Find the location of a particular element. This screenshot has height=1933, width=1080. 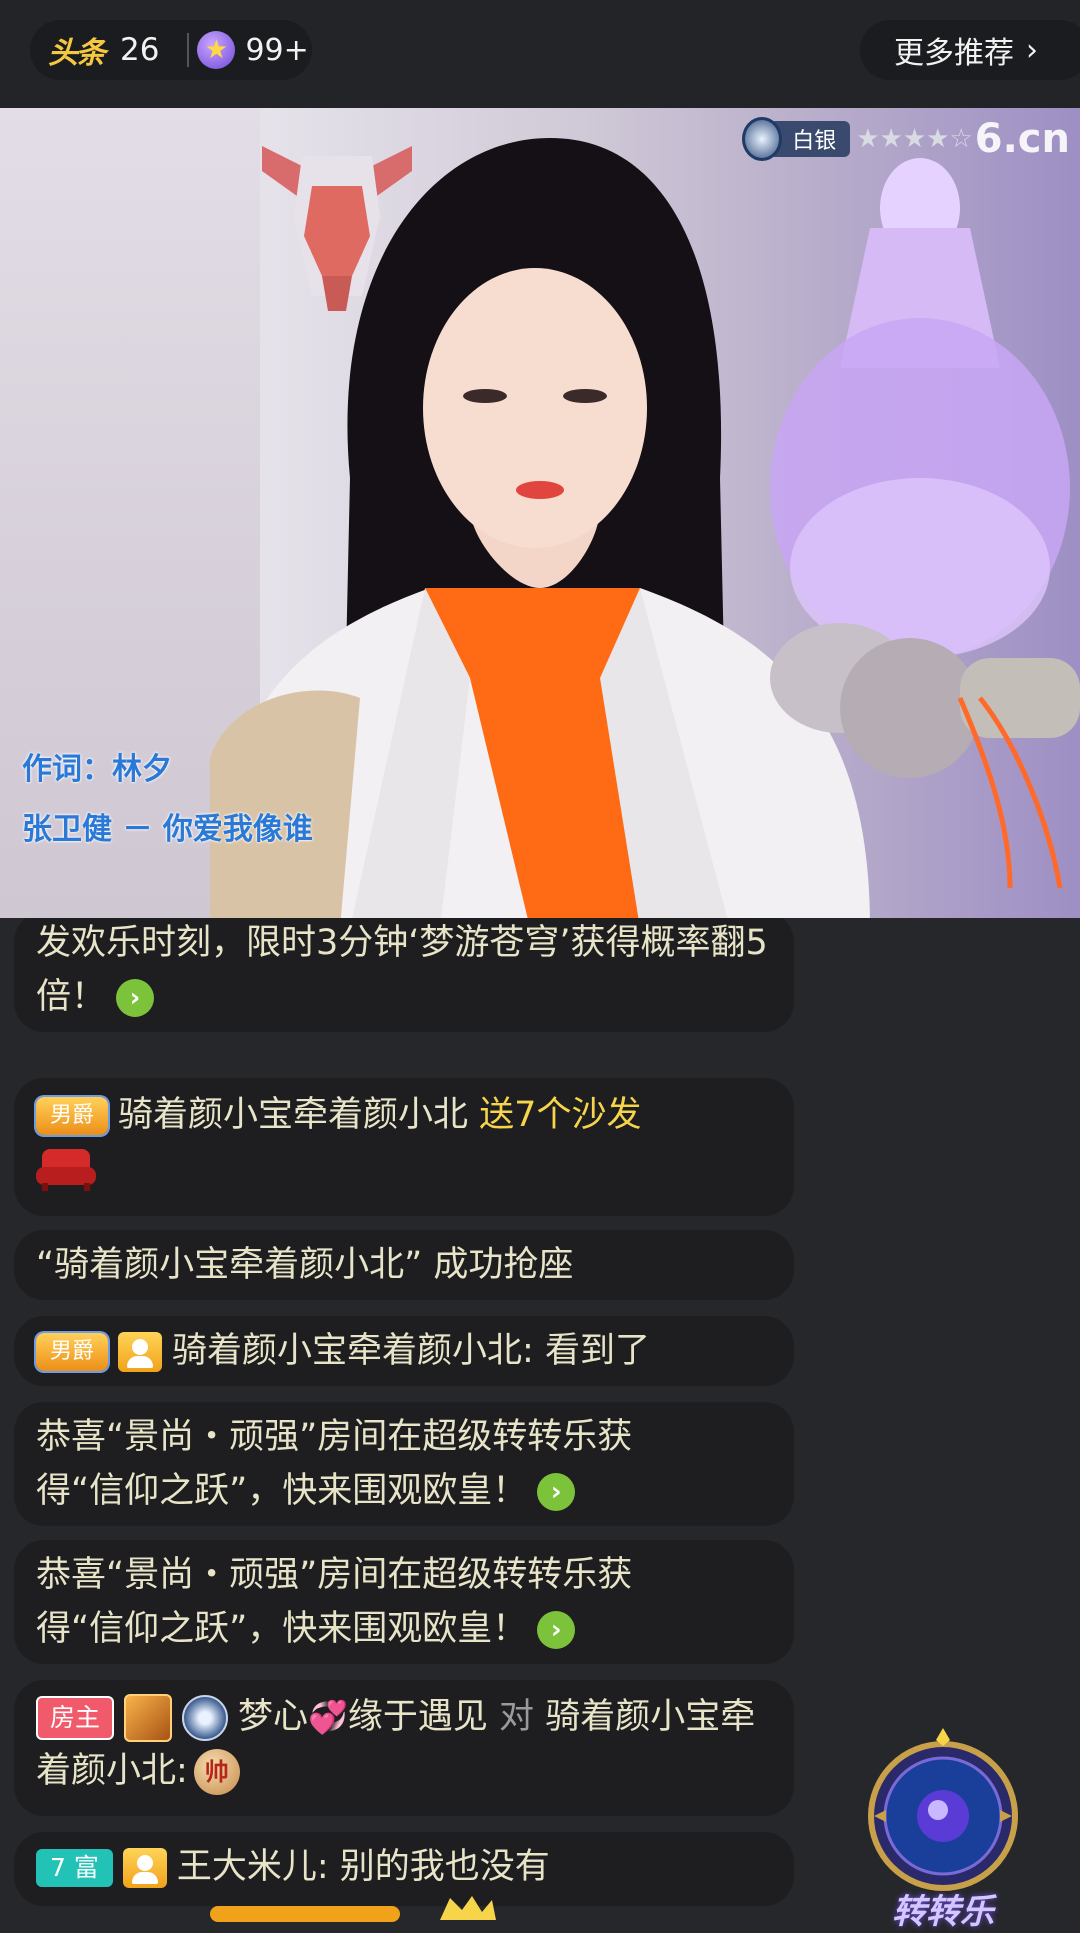

sofa-icon is located at coordinates (66, 1170).